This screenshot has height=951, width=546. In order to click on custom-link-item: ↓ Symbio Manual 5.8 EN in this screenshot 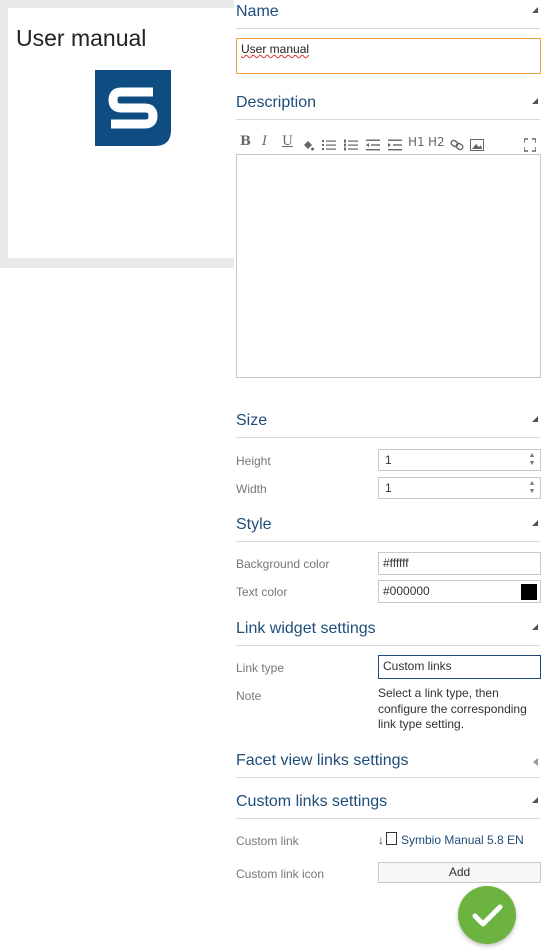, I will do `click(451, 839)`.